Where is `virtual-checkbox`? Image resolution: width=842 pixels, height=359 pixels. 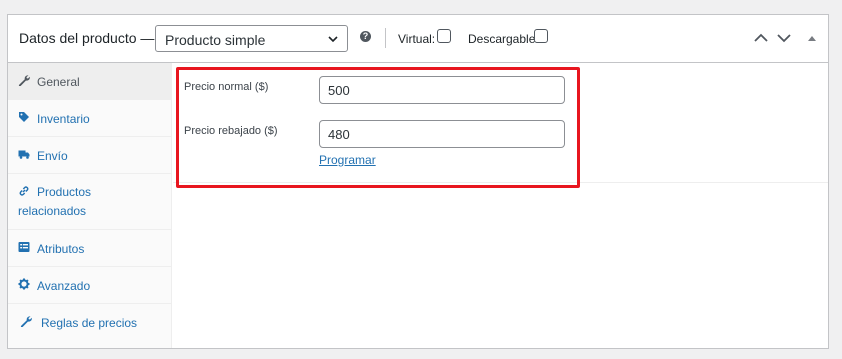
virtual-checkbox is located at coordinates (444, 36).